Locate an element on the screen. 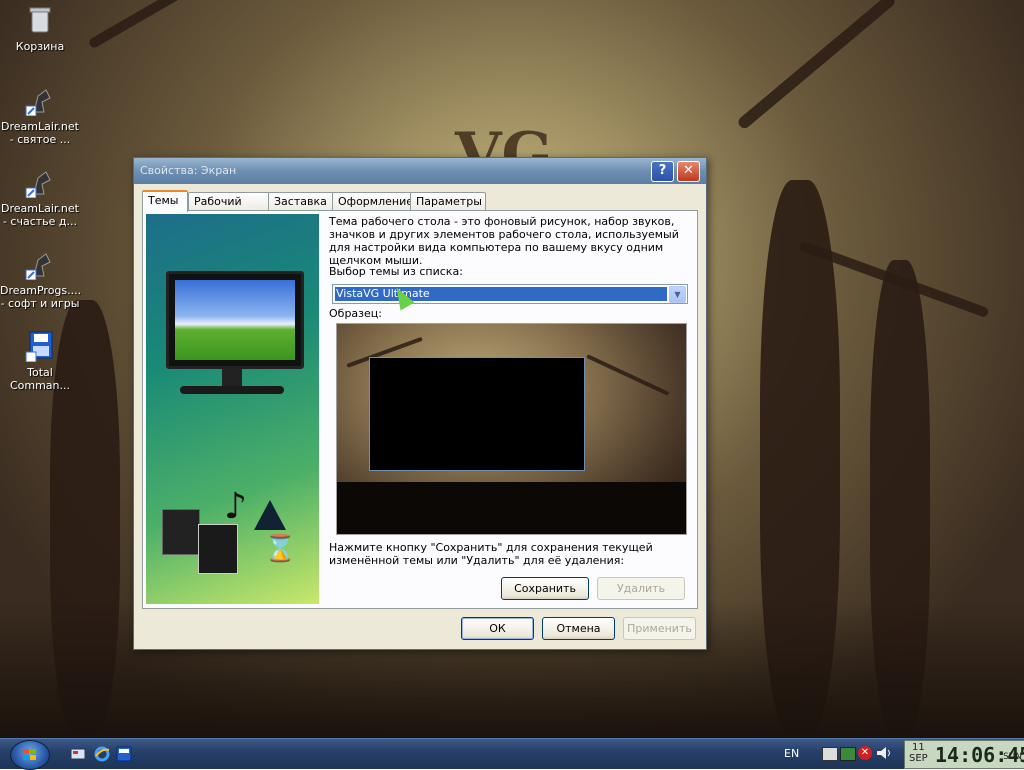 Image resolution: width=1024 pixels, height=770 pixels. desktop-icon-dreamprogs: DreamProgs.... - софт и игры is located at coordinates (41, 279).